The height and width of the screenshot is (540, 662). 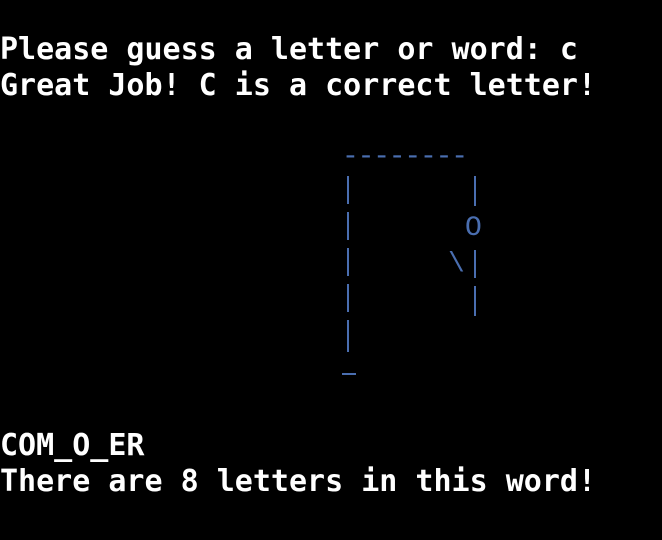 What do you see at coordinates (473, 228) in the screenshot?
I see `hangman-head: O` at bounding box center [473, 228].